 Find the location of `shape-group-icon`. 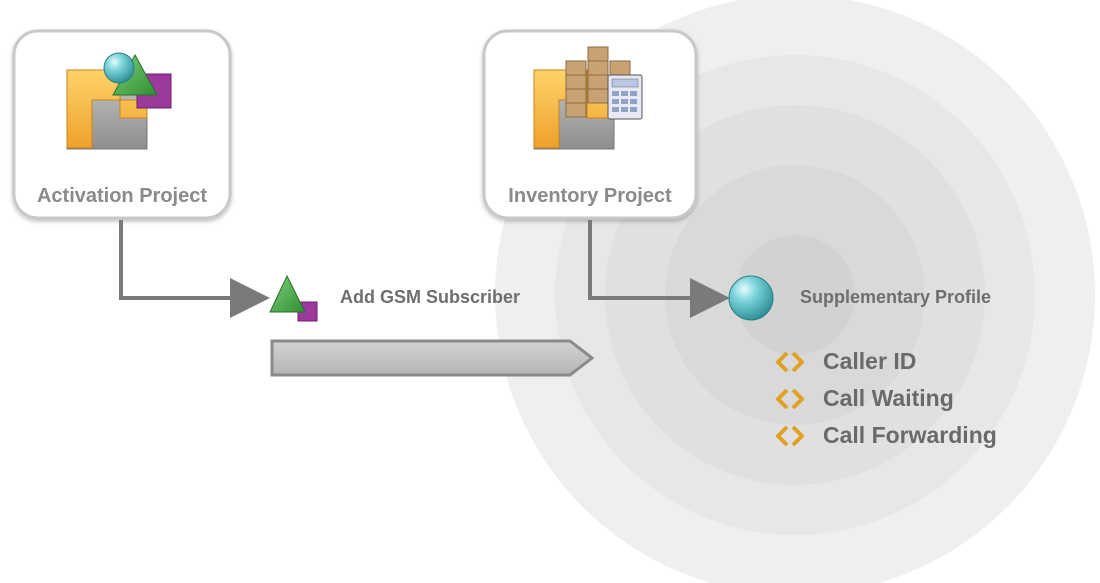

shape-group-icon is located at coordinates (293, 298).